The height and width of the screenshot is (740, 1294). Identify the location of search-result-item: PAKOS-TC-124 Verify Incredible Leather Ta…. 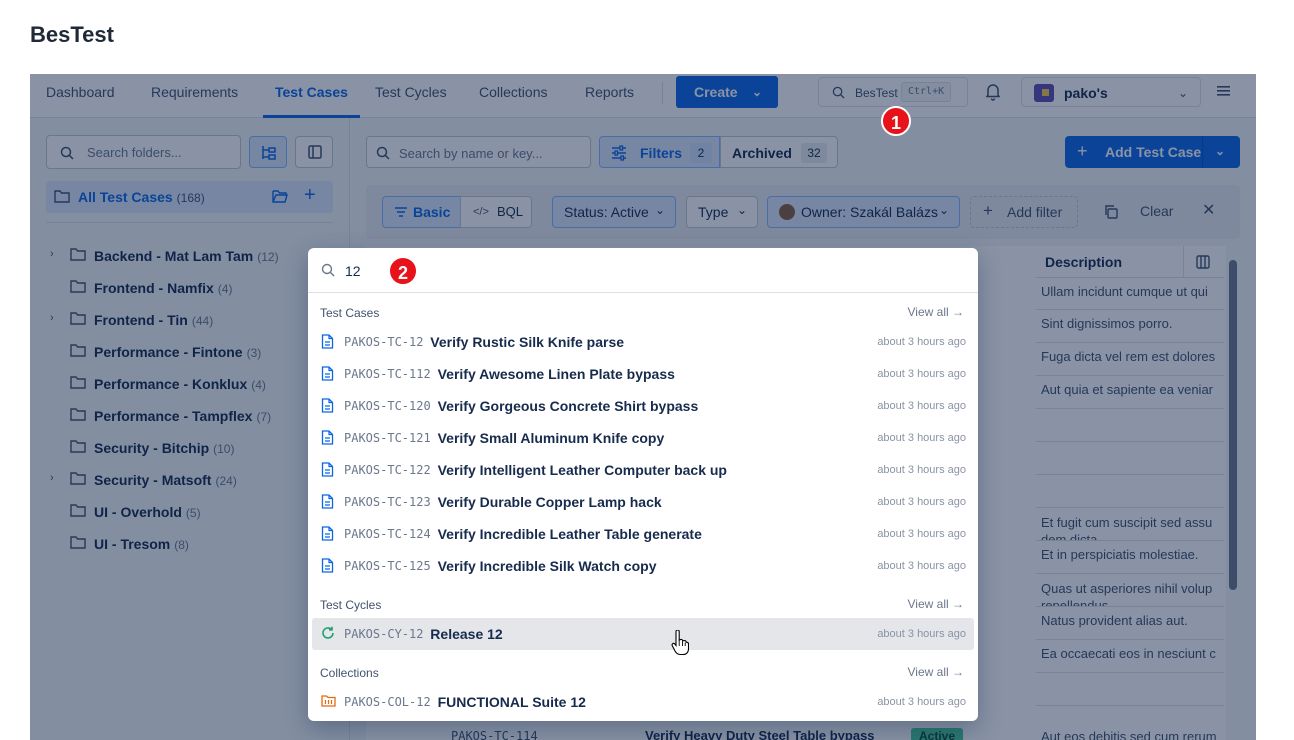
(643, 534).